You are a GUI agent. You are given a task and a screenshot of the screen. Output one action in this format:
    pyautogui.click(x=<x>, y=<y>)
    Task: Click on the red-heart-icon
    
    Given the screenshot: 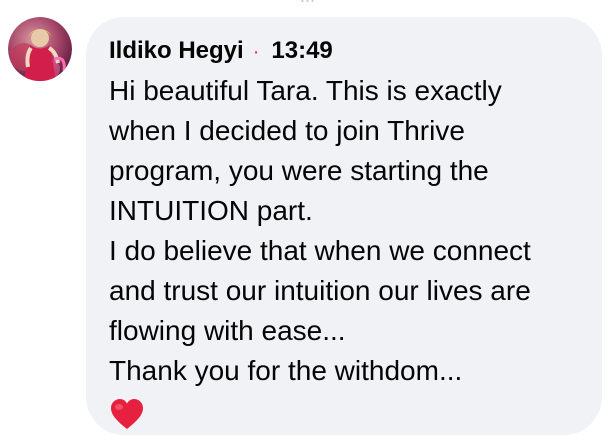 What is the action you would take?
    pyautogui.click(x=127, y=414)
    